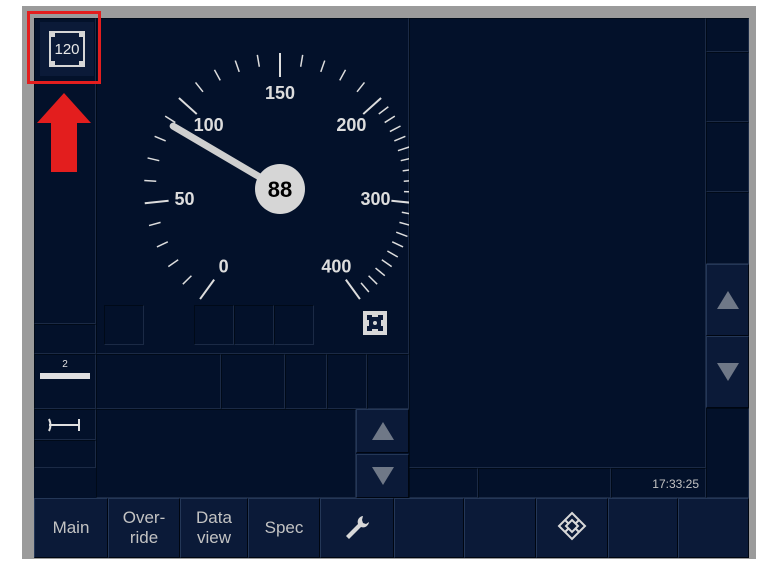  I want to click on brake-bar, so click(65, 376).